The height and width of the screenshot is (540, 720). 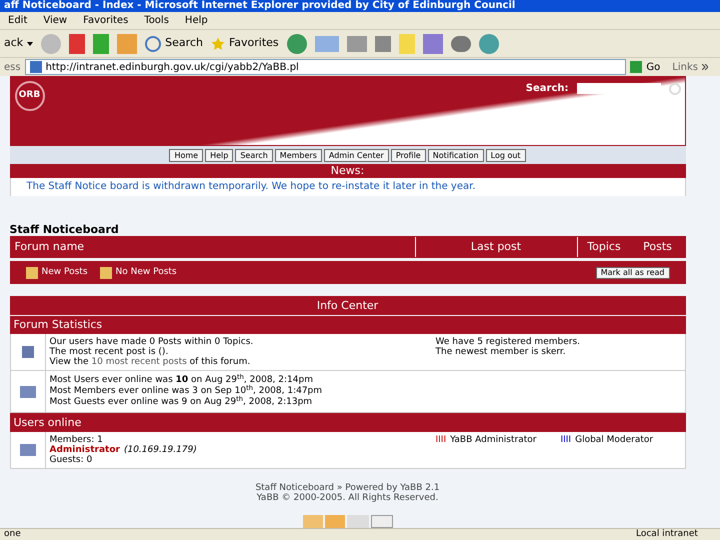 What do you see at coordinates (139, 362) in the screenshot?
I see `recent-posts-link: 10 most recent posts` at bounding box center [139, 362].